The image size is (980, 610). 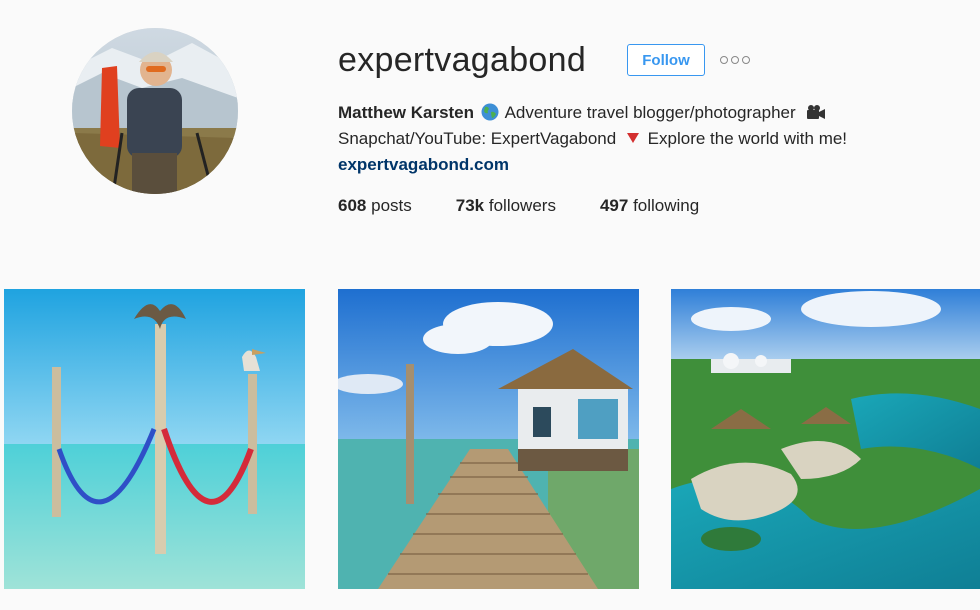 What do you see at coordinates (477, 138) in the screenshot?
I see `bio-text-2: Snapchat/YouTube: ExpertVagabond` at bounding box center [477, 138].